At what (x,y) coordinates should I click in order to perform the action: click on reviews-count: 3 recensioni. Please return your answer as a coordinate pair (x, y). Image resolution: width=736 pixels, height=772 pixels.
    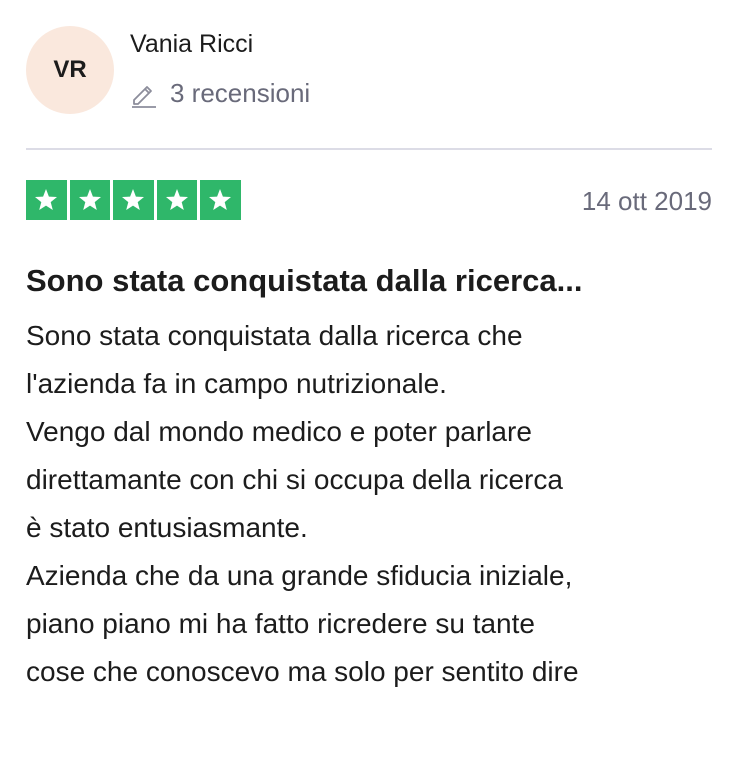
    Looking at the image, I should click on (220, 93).